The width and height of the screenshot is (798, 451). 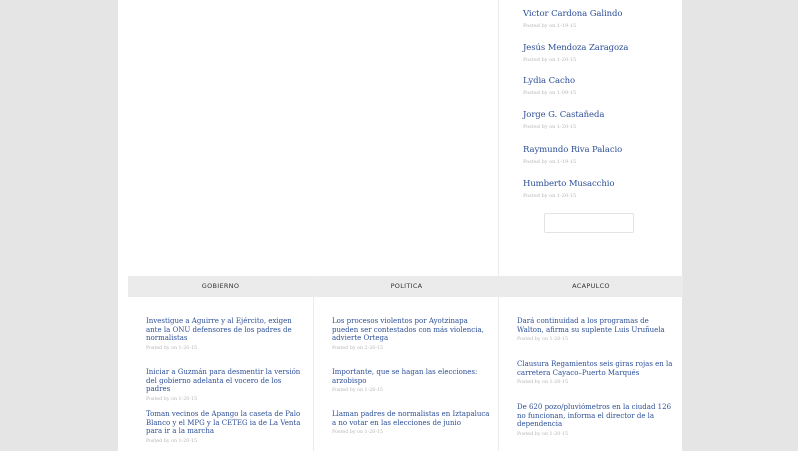 What do you see at coordinates (589, 223) in the screenshot?
I see `sidebar-search-input` at bounding box center [589, 223].